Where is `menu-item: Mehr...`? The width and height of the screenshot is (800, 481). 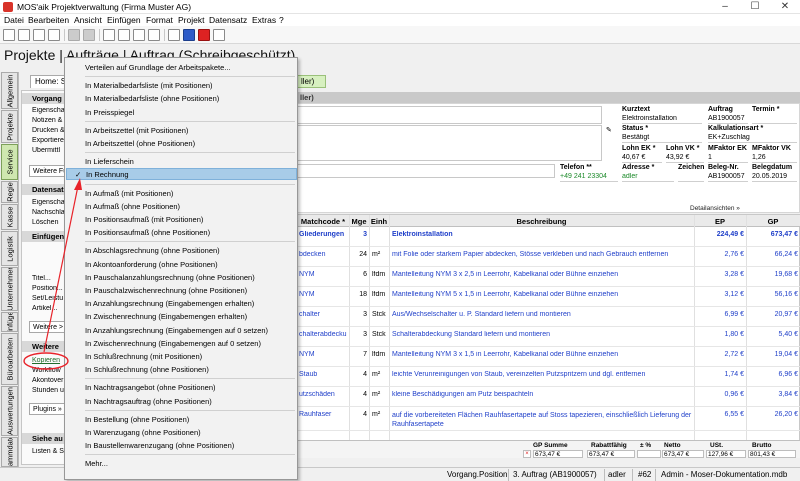 menu-item: Mehr... is located at coordinates (181, 463).